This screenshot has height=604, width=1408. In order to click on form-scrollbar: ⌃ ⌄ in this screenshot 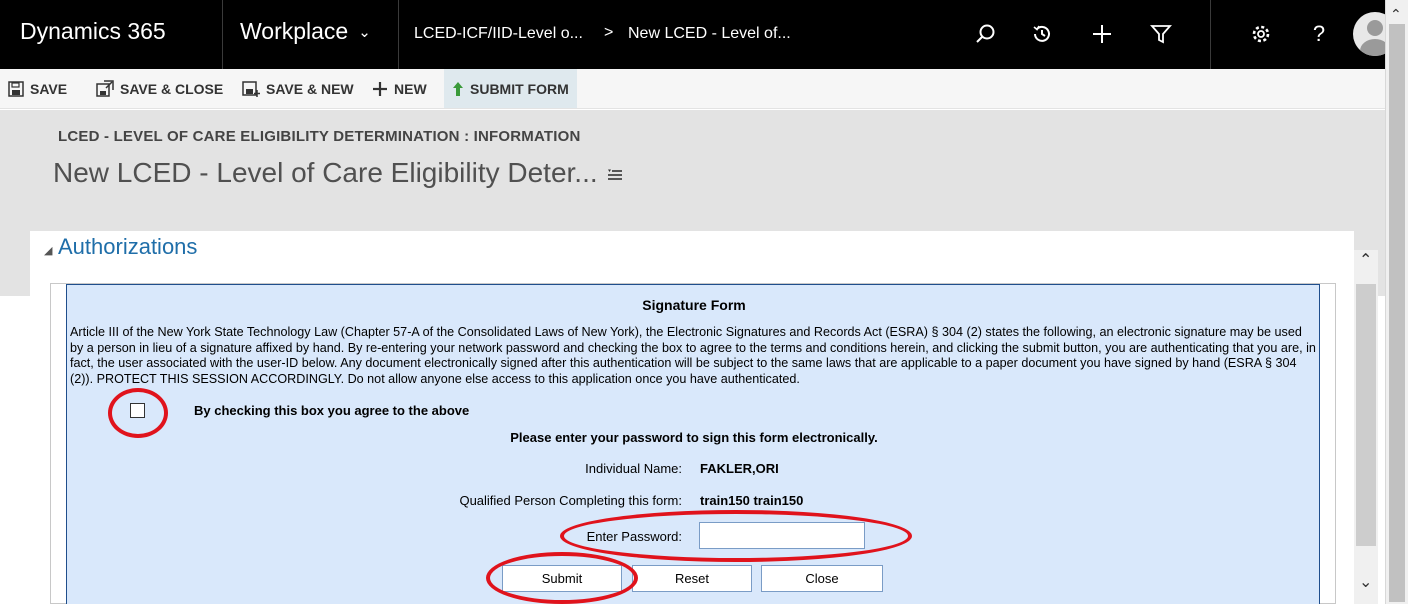, I will do `click(1366, 427)`.